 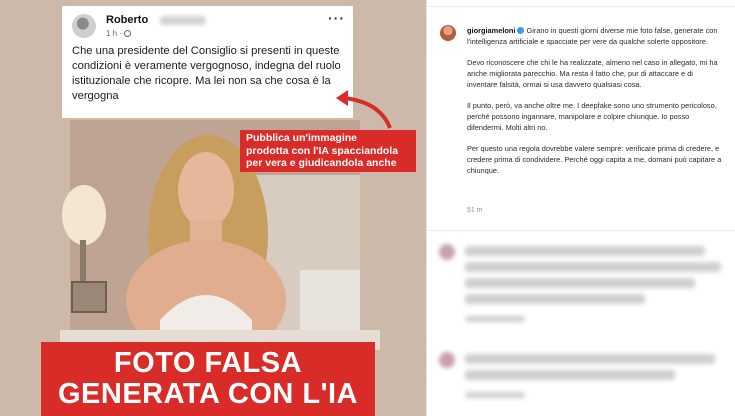 I want to click on author-avatar, so click(x=84, y=26).